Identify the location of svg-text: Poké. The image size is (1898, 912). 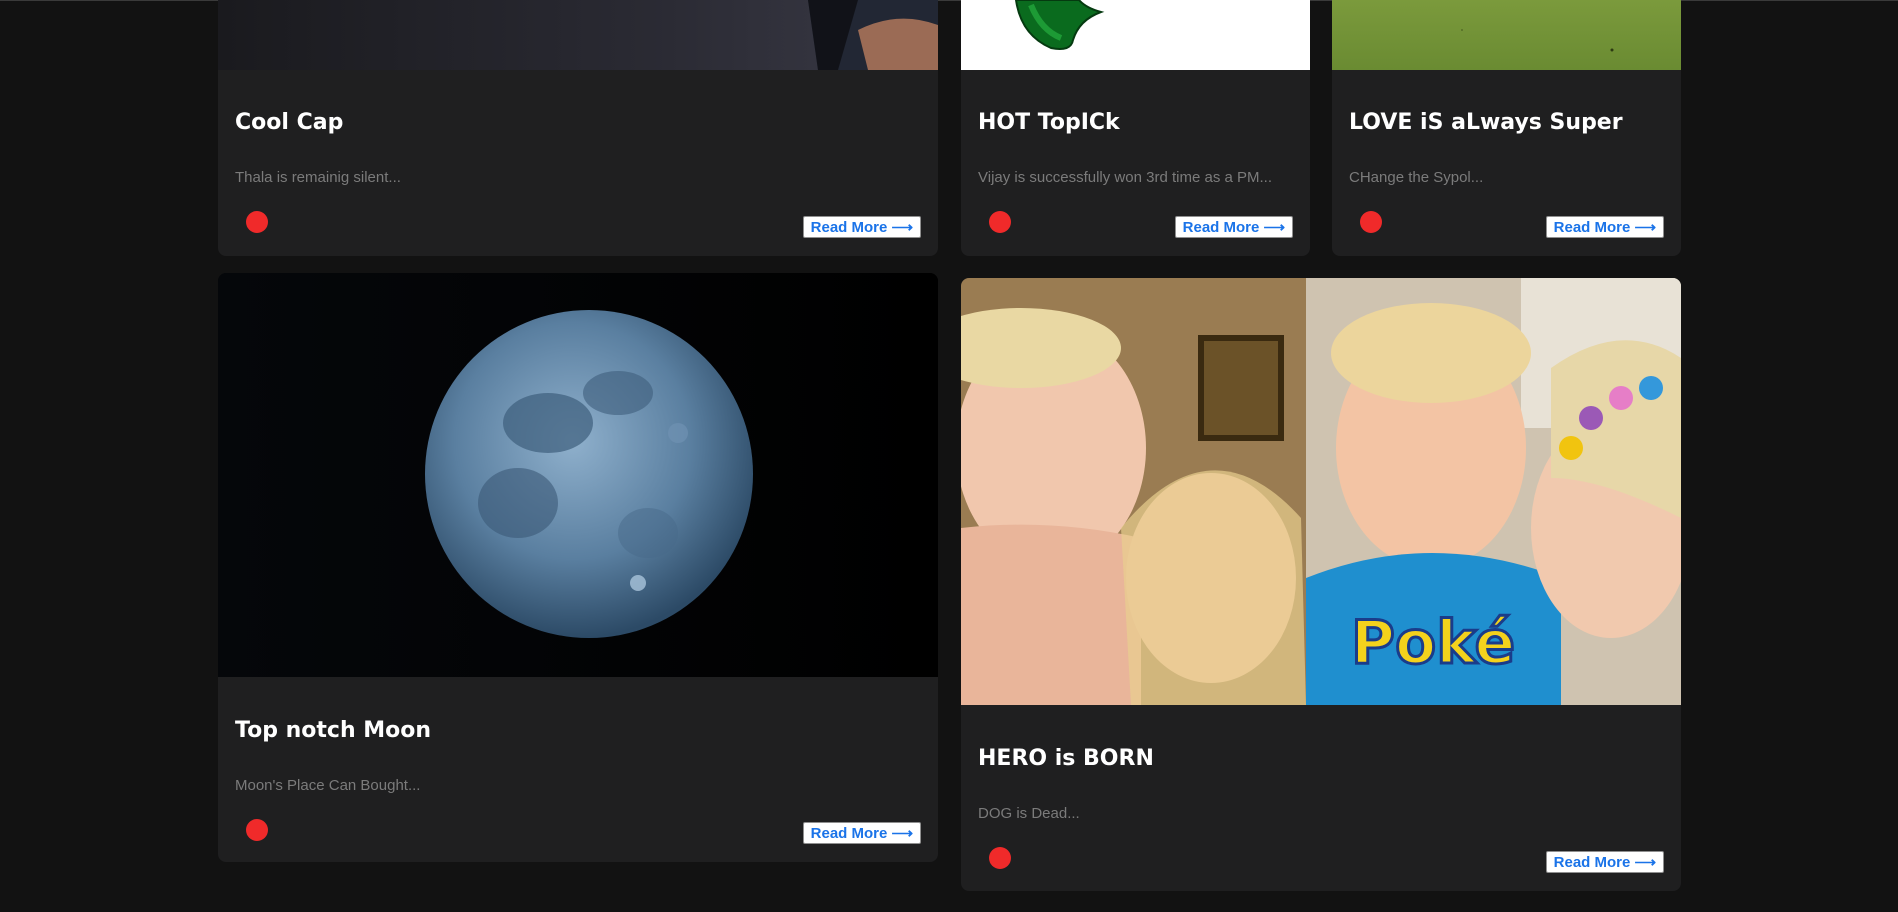
(1433, 643).